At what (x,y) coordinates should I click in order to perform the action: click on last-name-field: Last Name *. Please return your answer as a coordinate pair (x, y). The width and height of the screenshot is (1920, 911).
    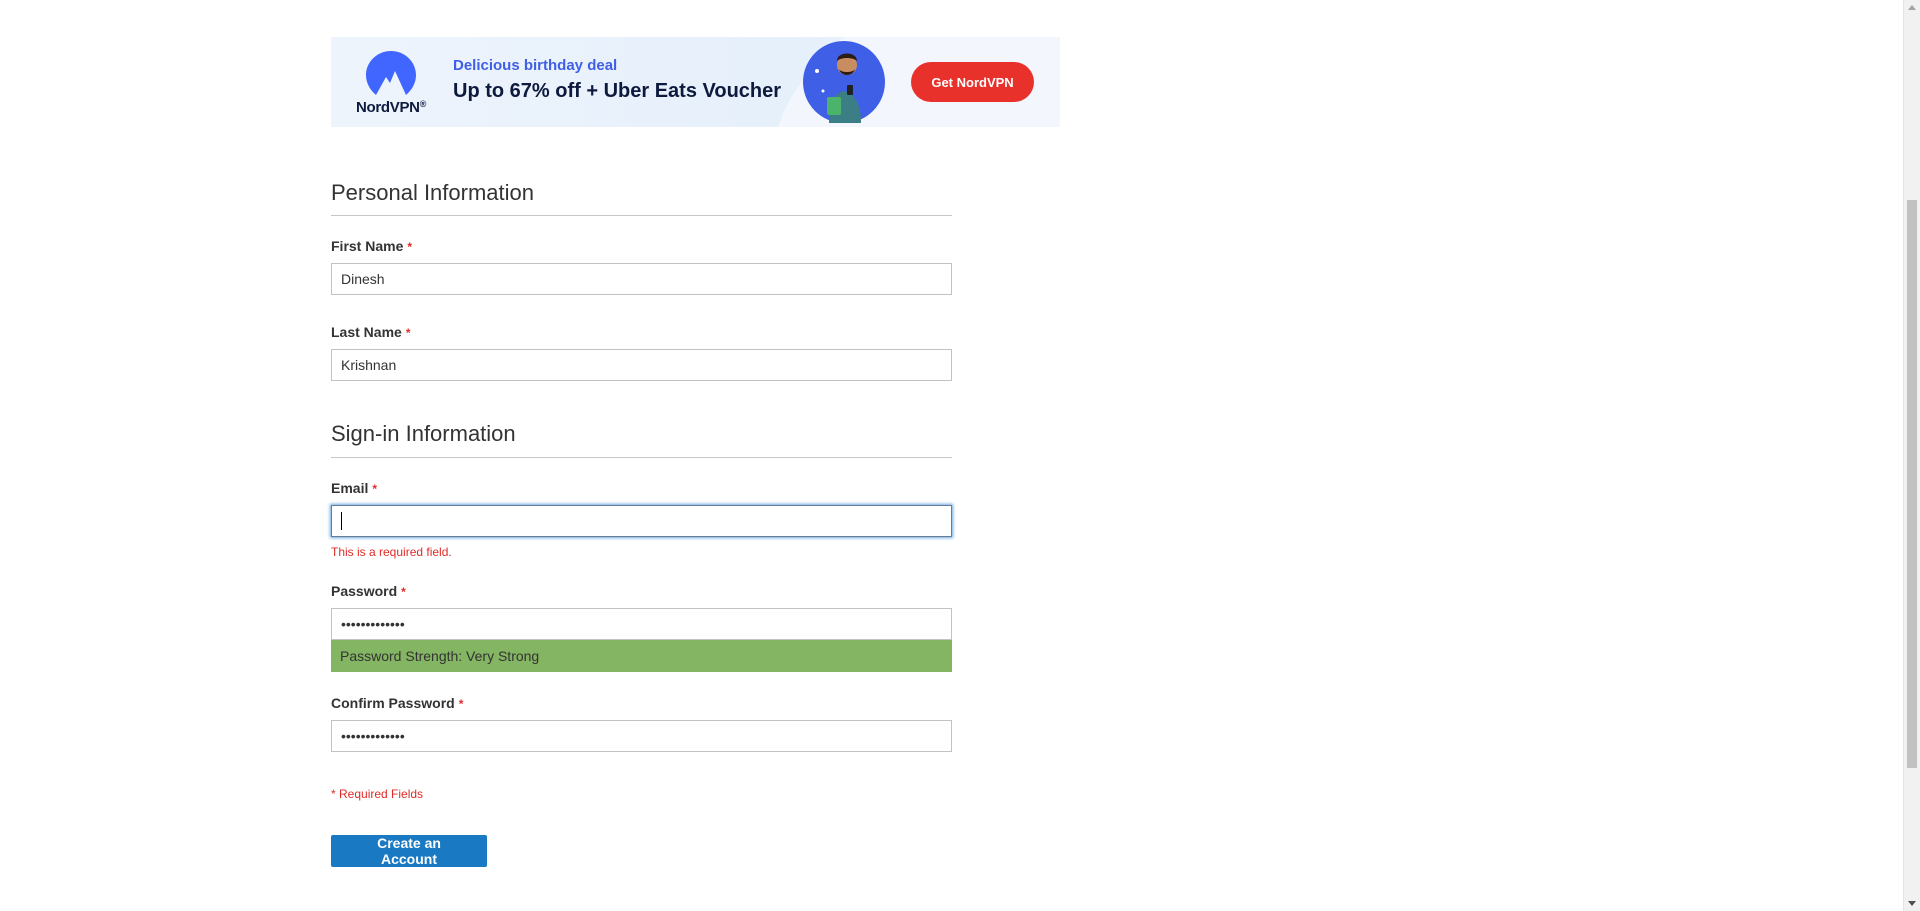
    Looking at the image, I should click on (641, 352).